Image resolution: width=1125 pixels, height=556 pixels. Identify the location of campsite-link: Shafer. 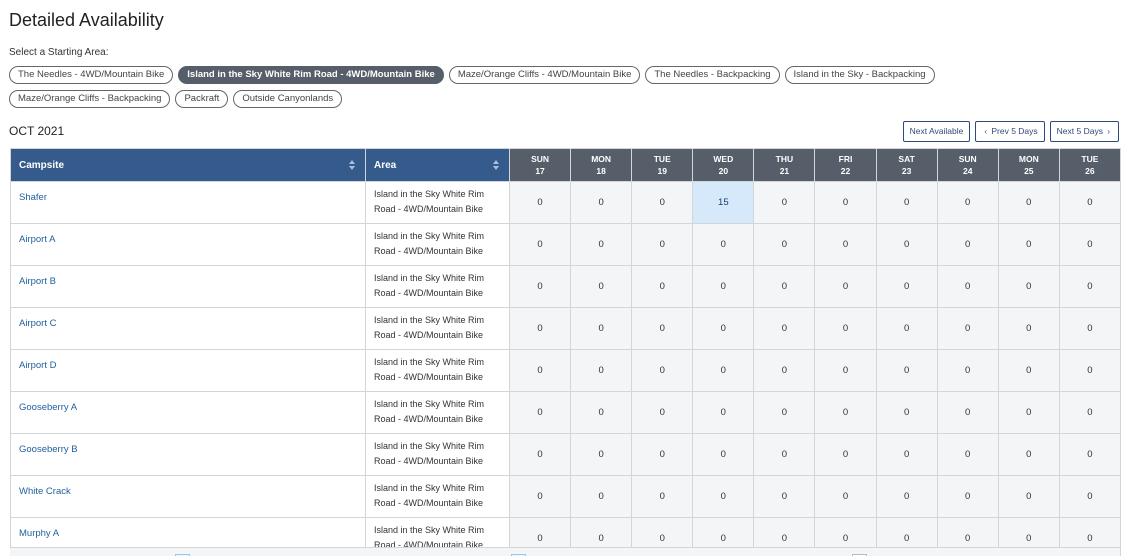
(33, 197).